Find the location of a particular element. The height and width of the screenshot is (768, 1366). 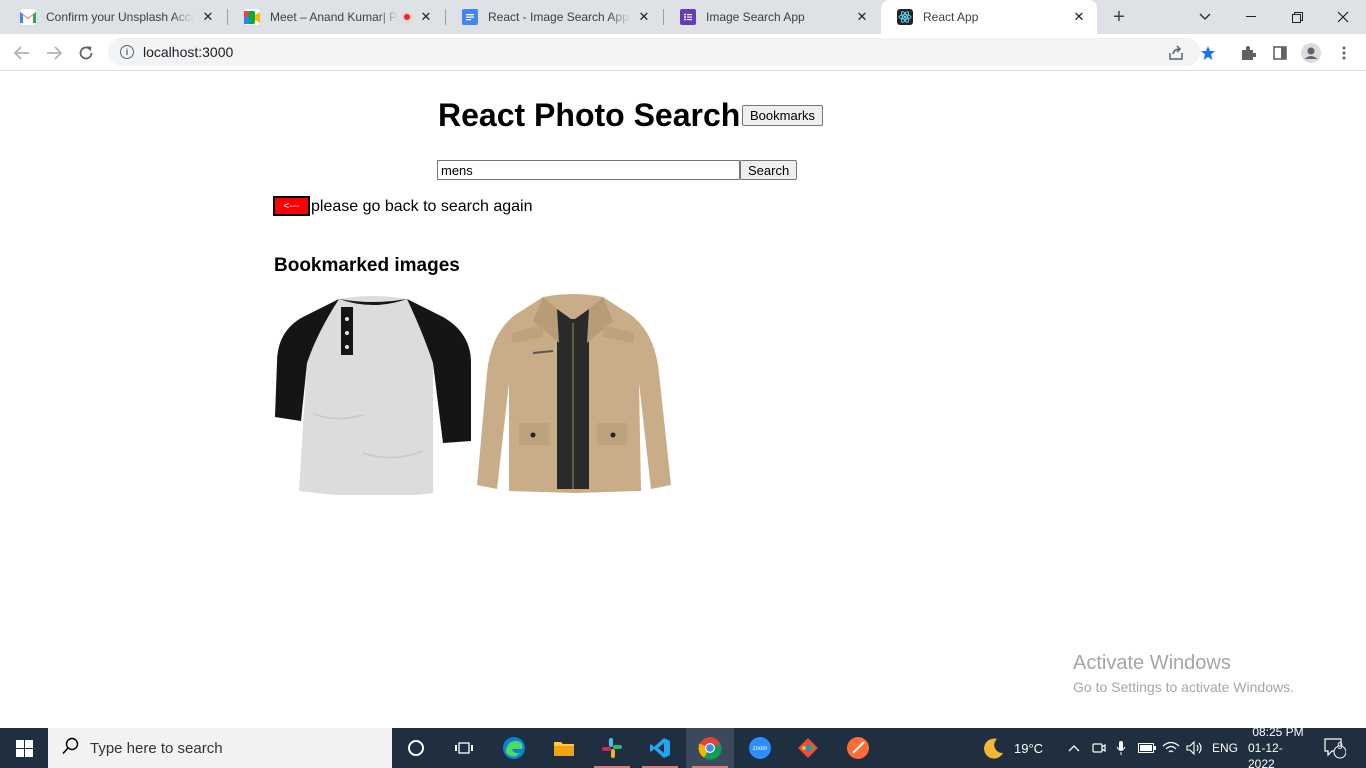

bookmarked-heading: Bookmarked images is located at coordinates (367, 265).